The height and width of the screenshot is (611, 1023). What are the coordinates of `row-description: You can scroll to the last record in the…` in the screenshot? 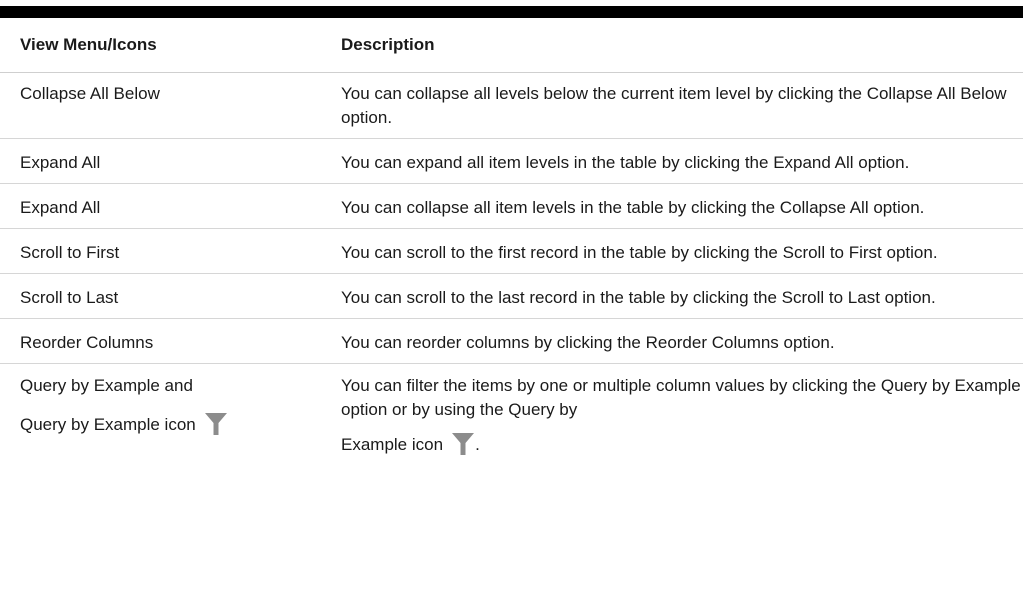 It's located at (671, 296).